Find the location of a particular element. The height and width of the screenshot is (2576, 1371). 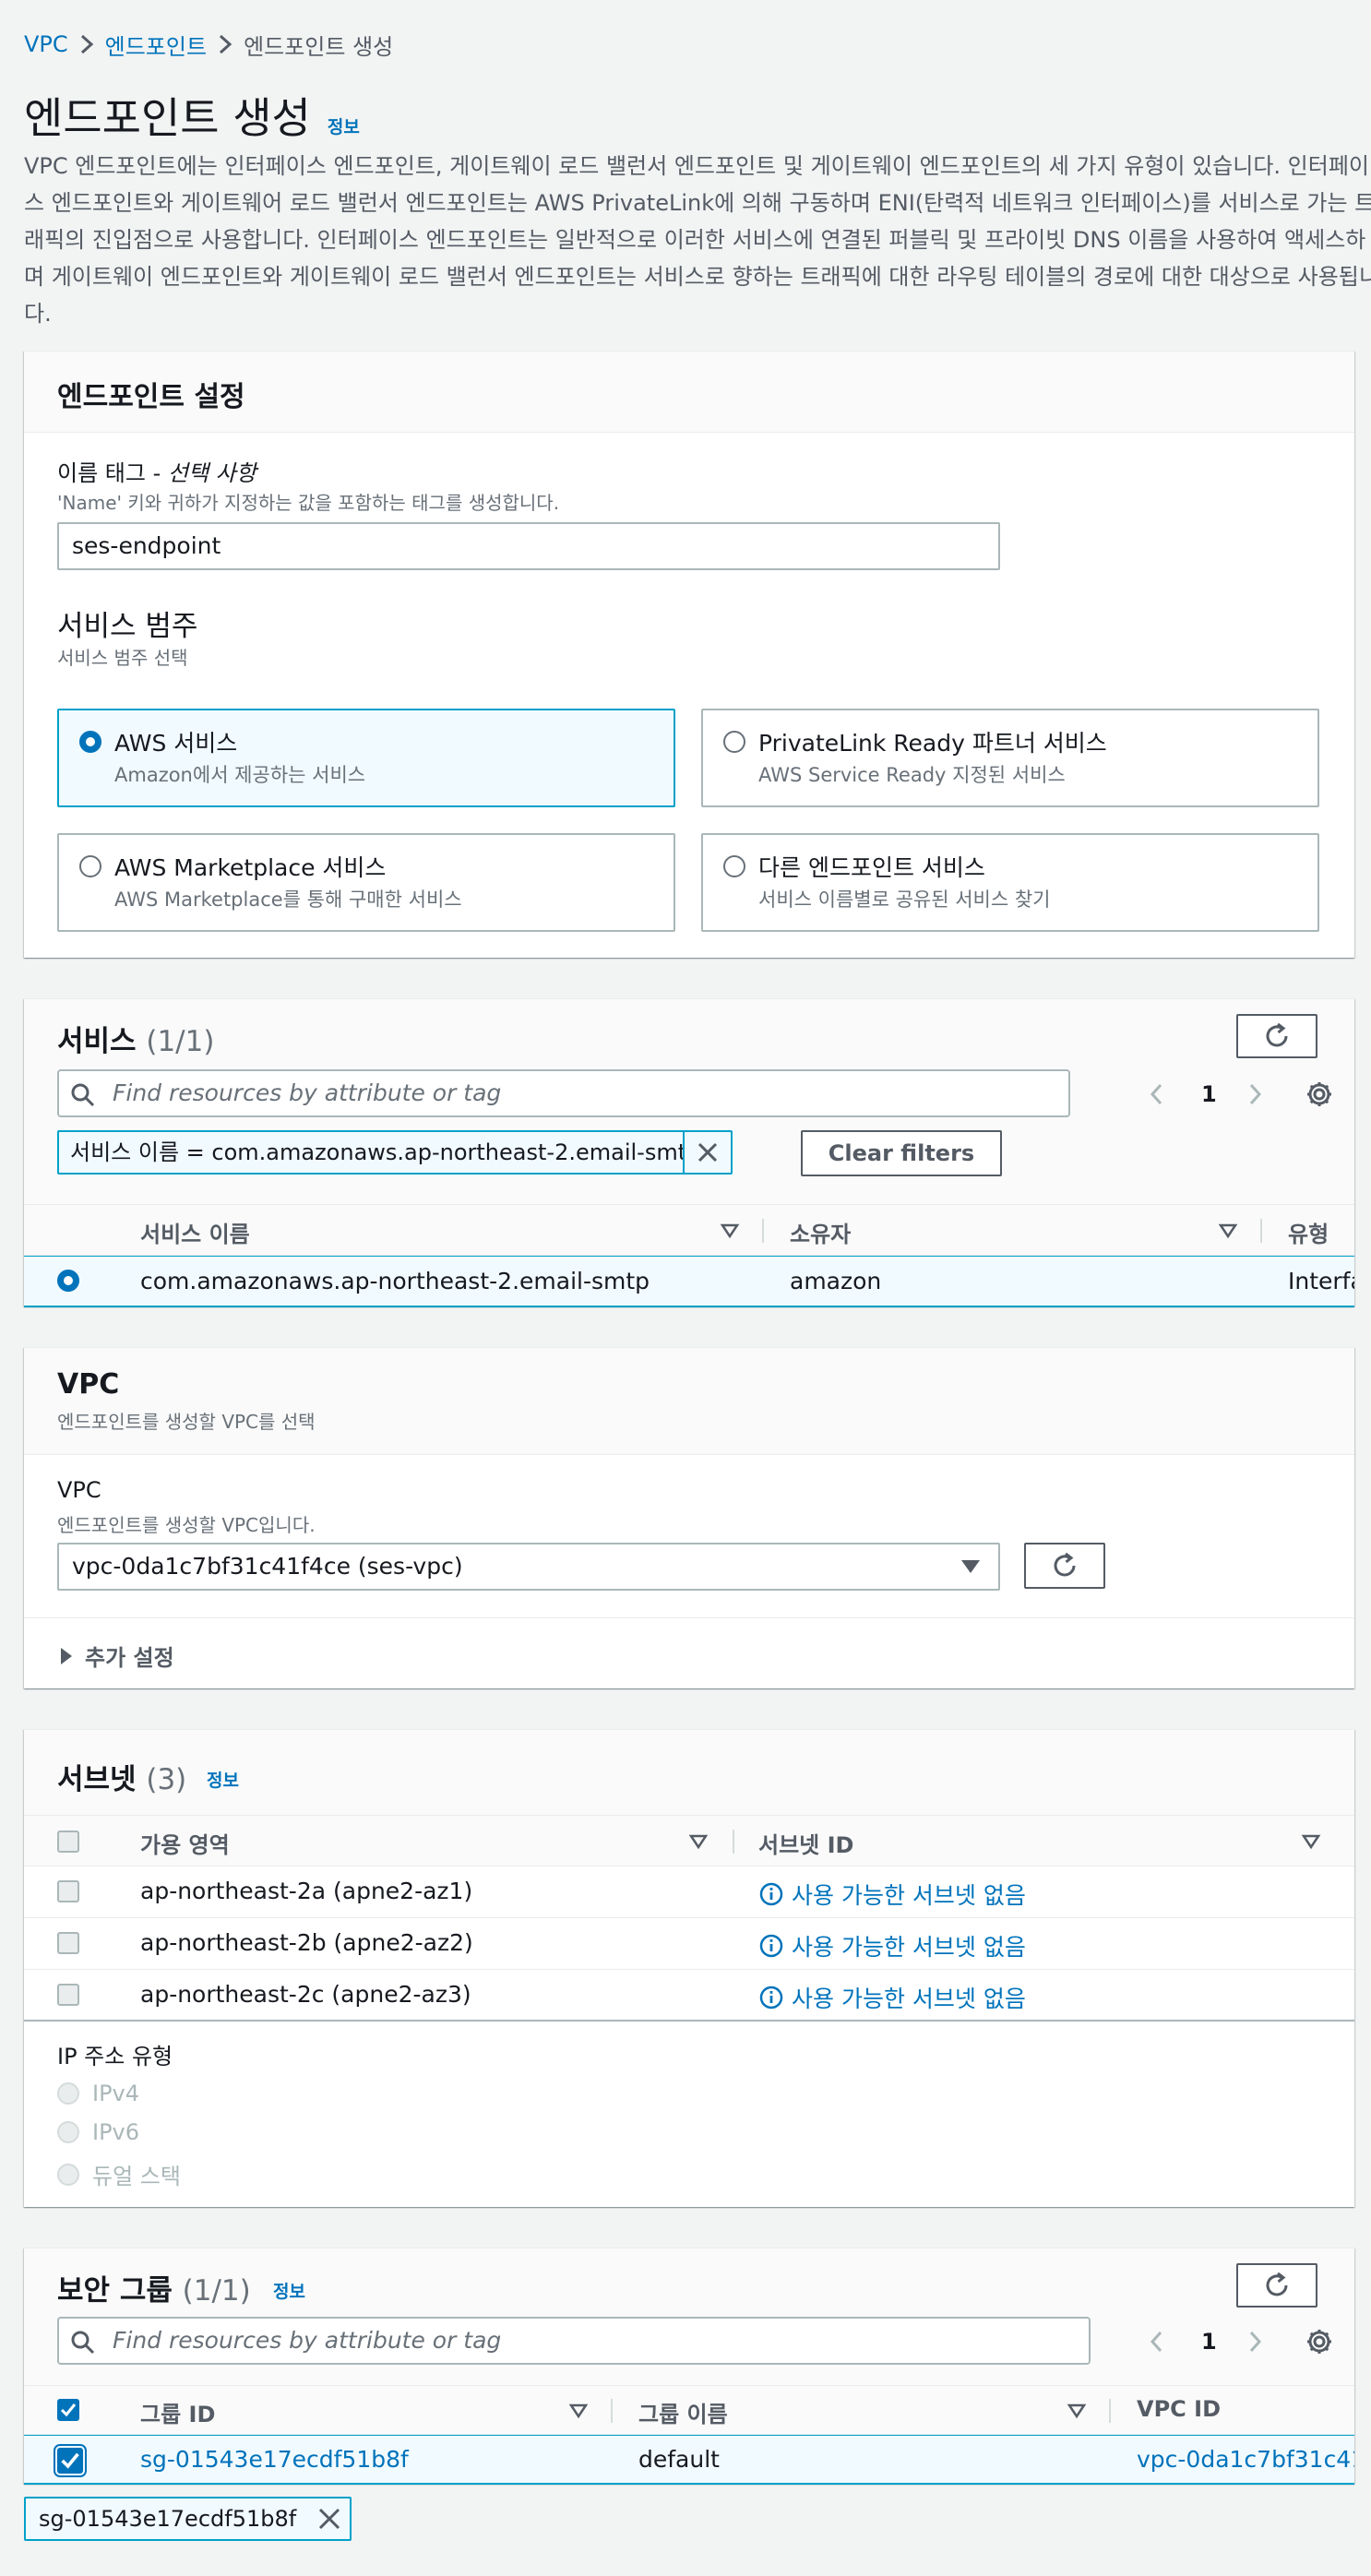

group-id-link: sg-01543e17ecdf51b8f is located at coordinates (274, 2459).